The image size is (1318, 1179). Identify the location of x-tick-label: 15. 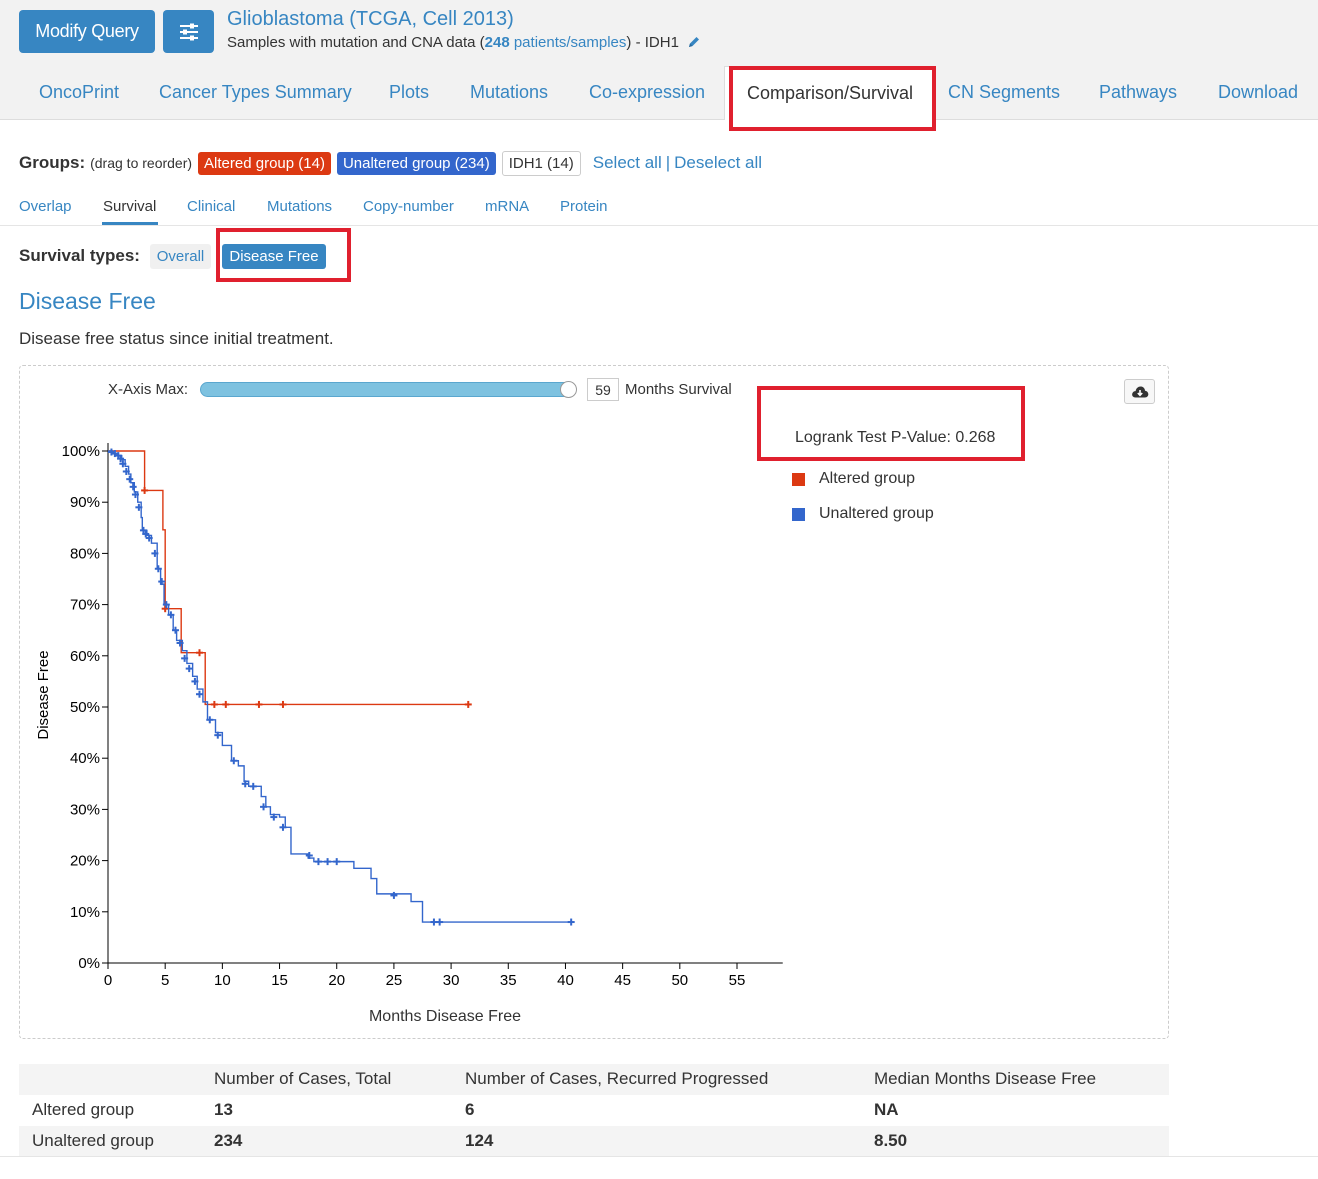
(279, 980).